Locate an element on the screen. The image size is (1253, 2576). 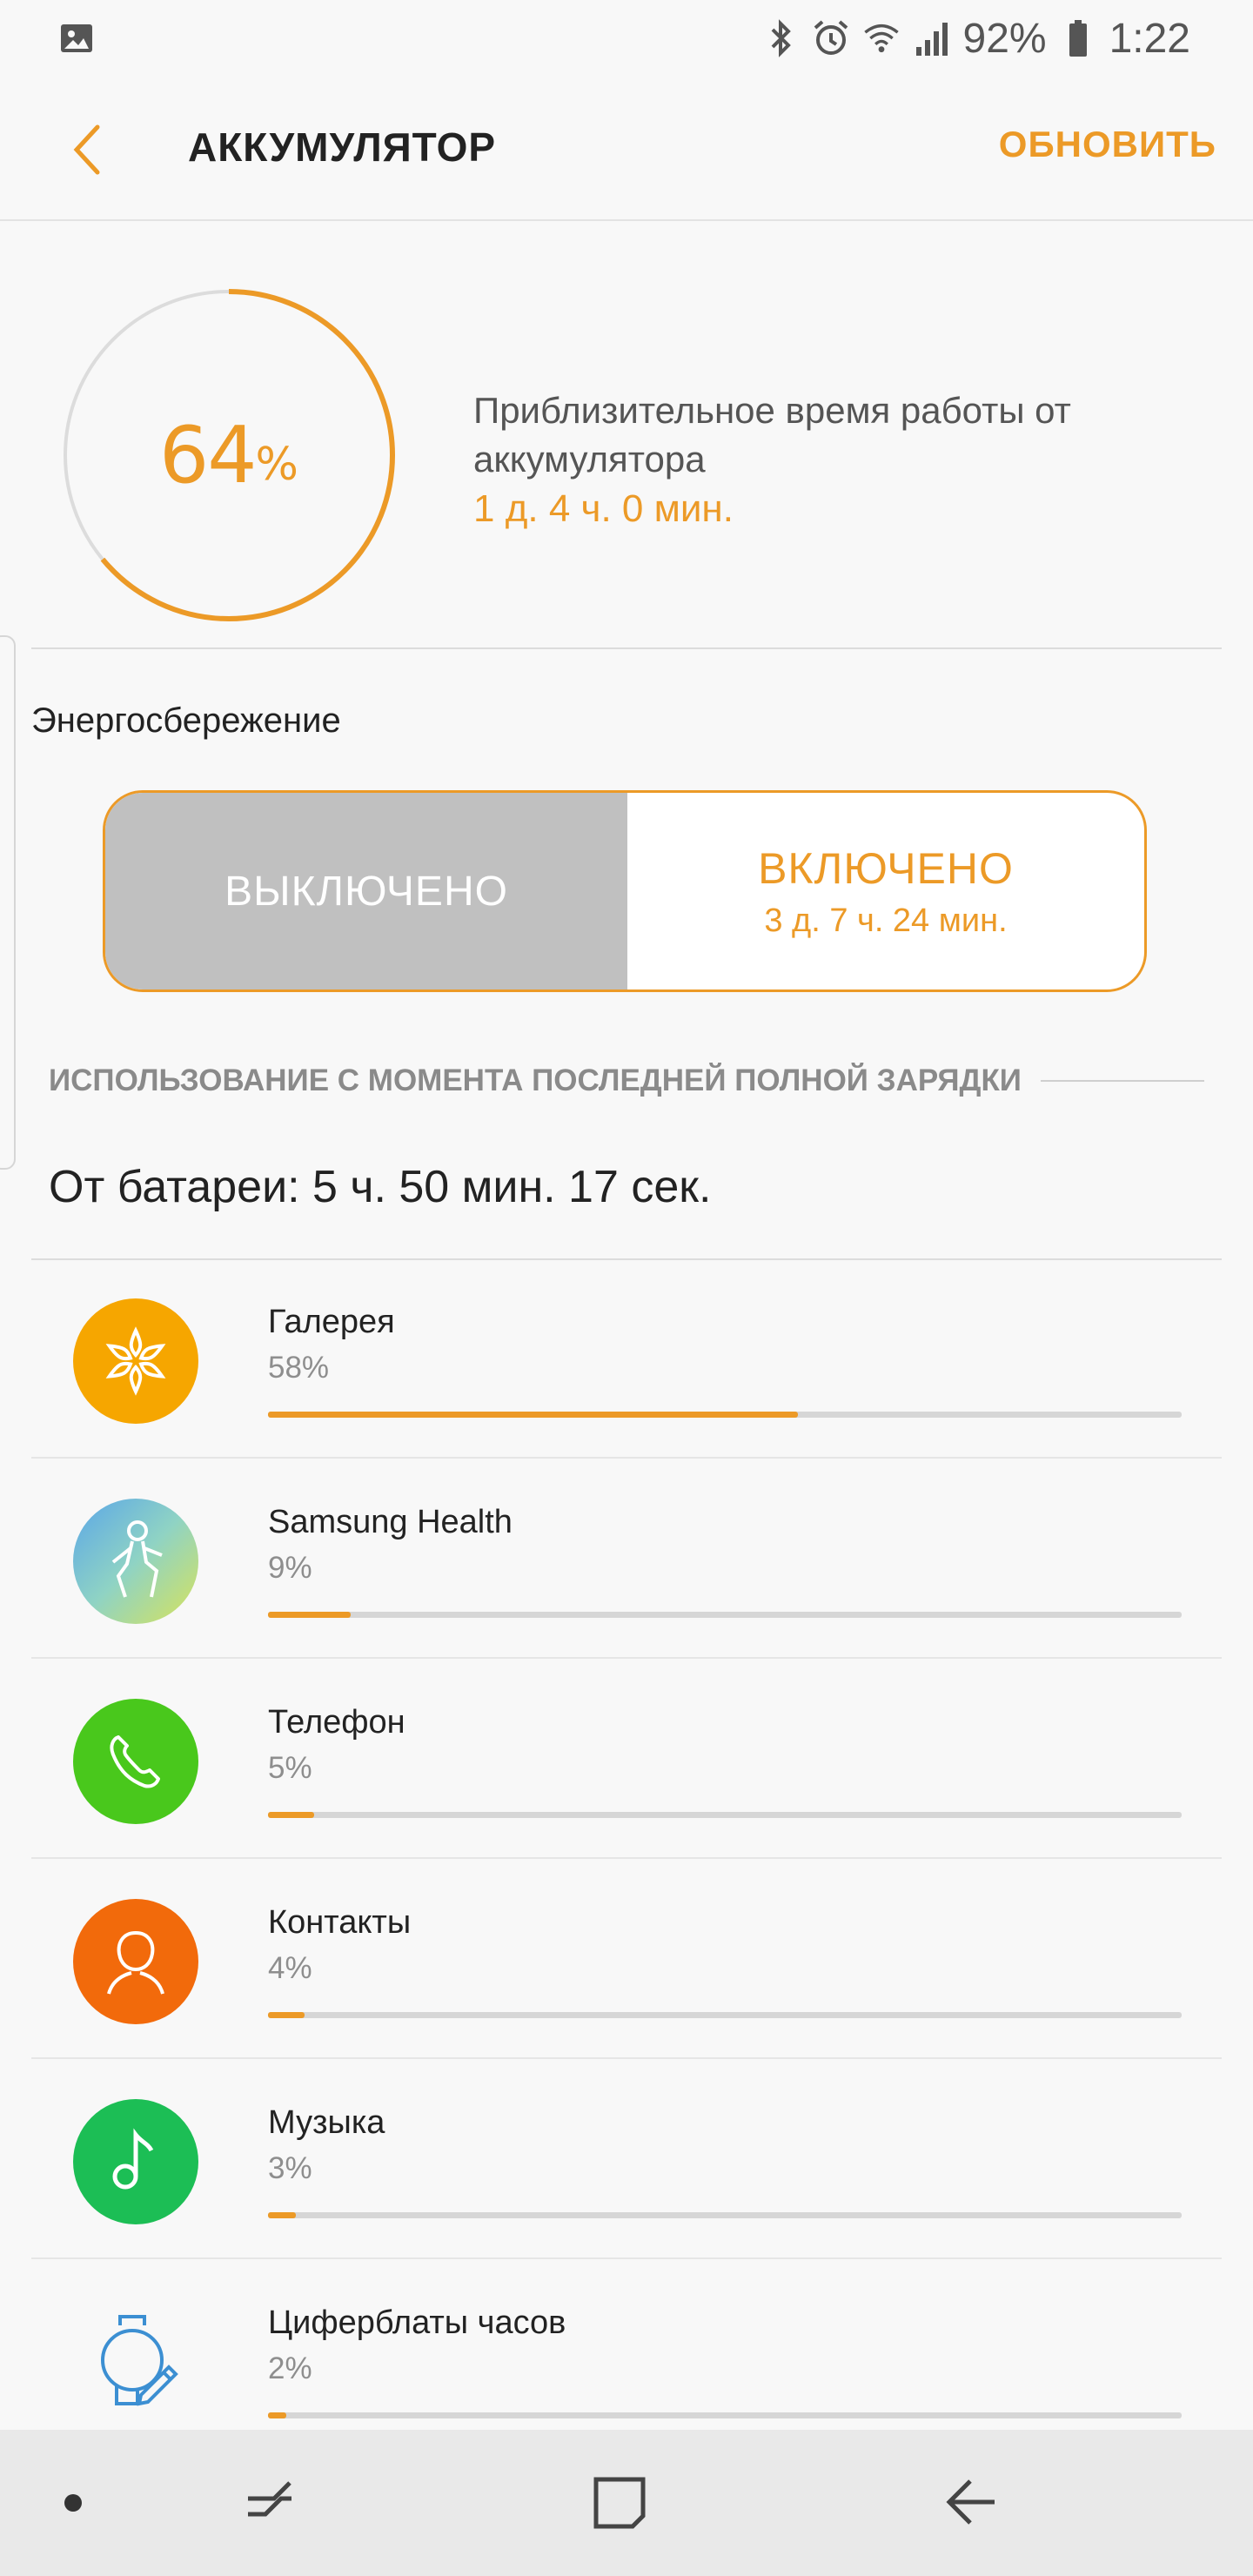
battery-percent: 64 % is located at coordinates (228, 455).